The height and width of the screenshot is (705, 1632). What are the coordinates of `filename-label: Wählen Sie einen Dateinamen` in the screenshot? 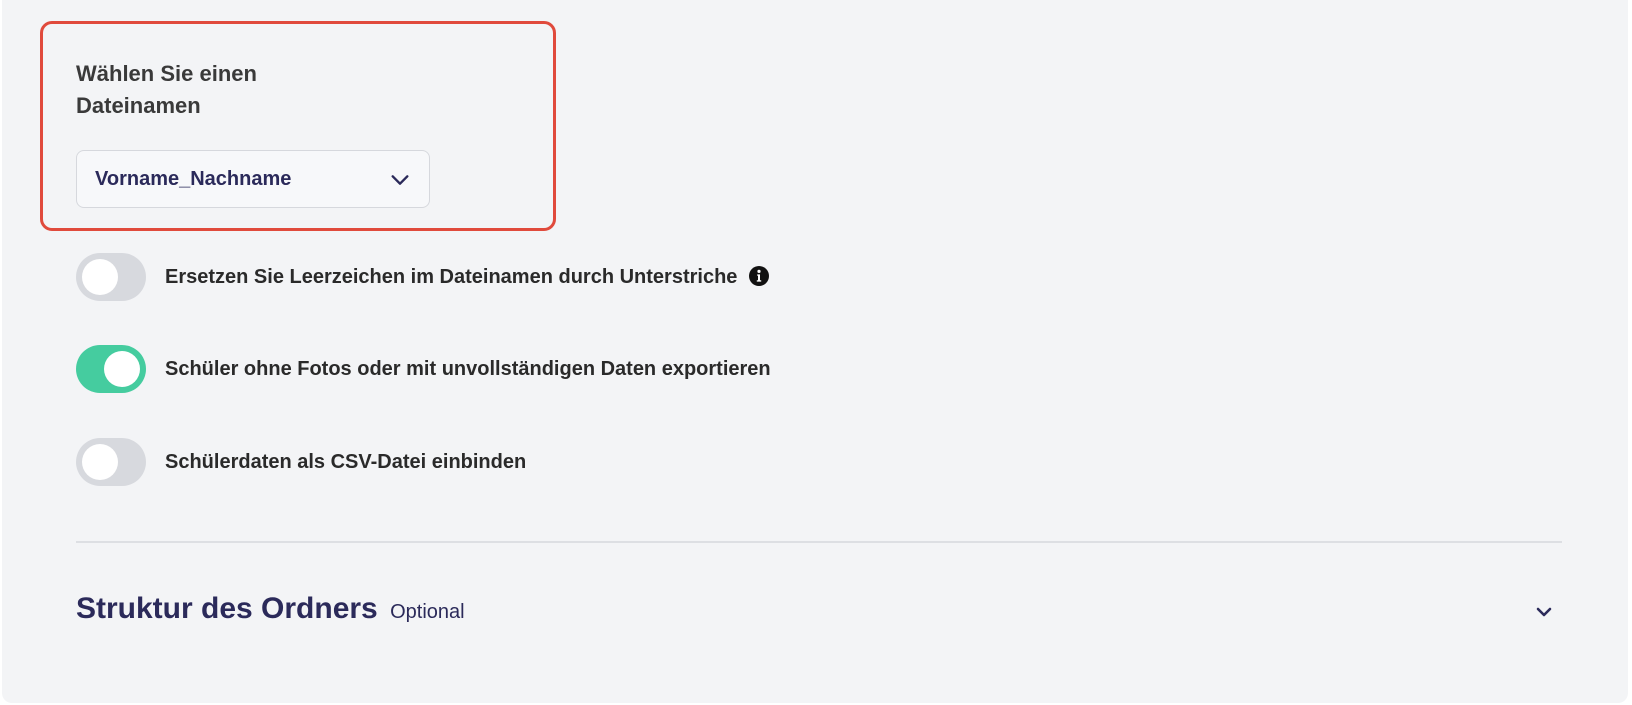 It's located at (226, 90).